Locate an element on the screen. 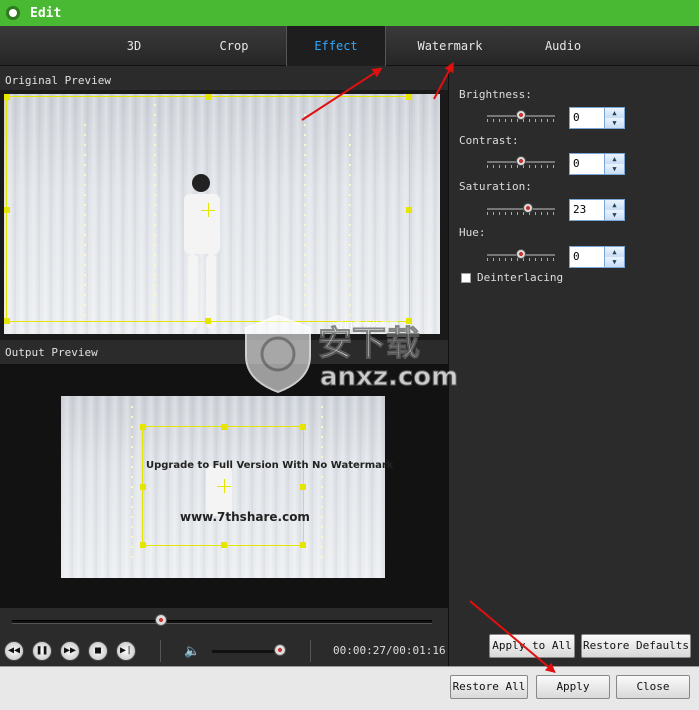 The width and height of the screenshot is (699, 710). contrast-down-icon: ▼ is located at coordinates (614, 169).